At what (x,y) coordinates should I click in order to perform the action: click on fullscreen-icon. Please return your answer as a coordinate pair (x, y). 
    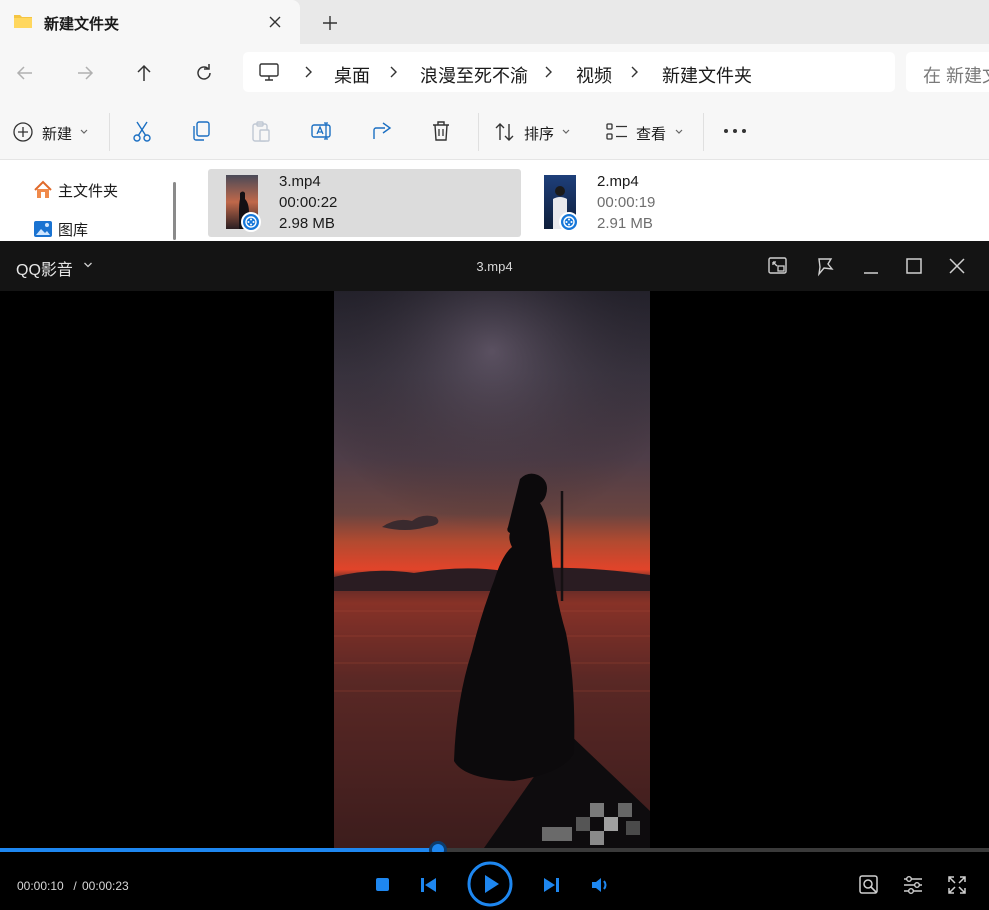
    Looking at the image, I should click on (957, 885).